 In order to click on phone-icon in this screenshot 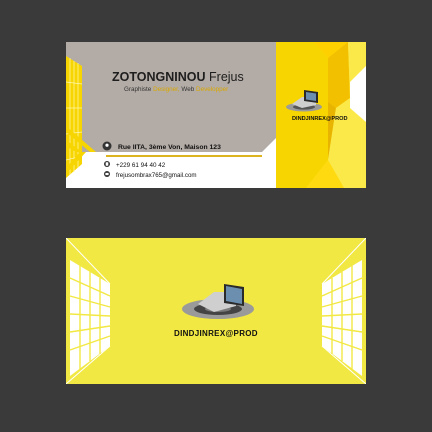, I will do `click(107, 164)`.